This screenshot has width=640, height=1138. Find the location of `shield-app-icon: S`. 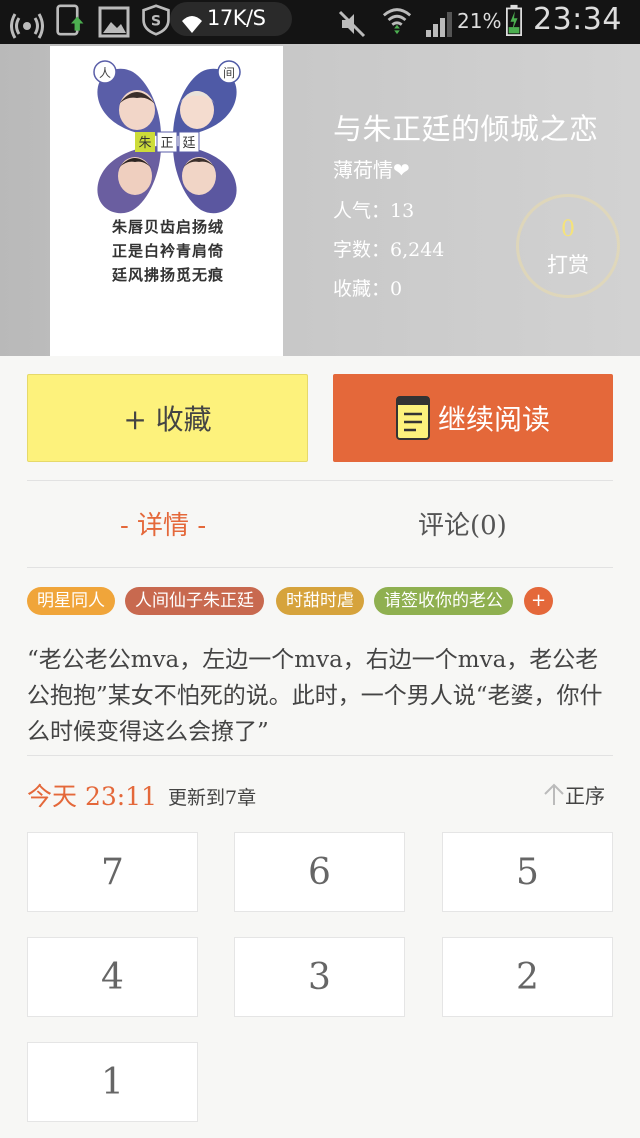

shield-app-icon: S is located at coordinates (156, 20).